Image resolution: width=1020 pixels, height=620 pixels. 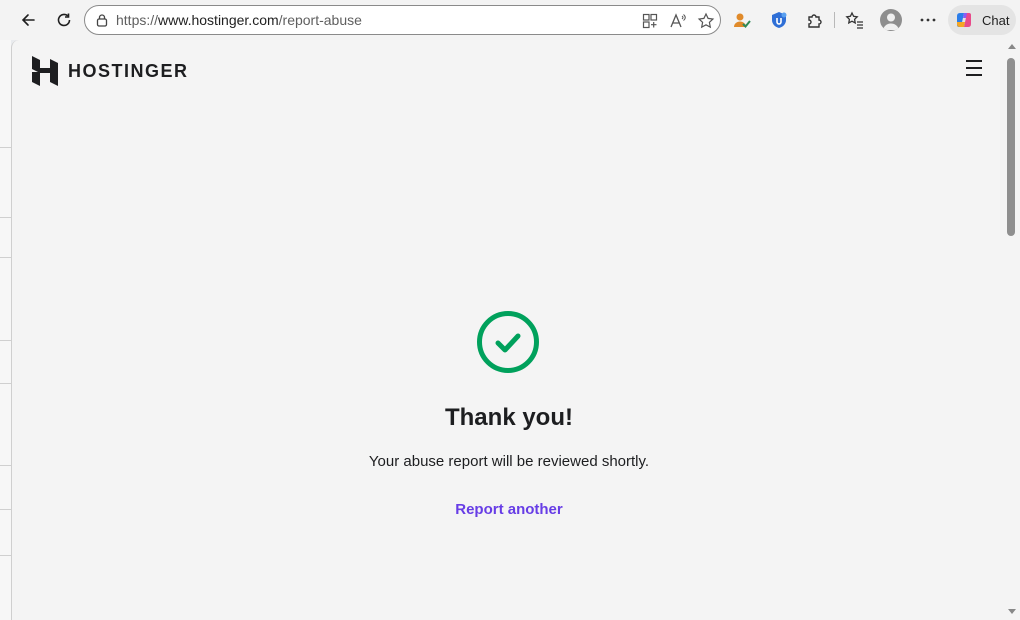 I want to click on shield-extension-icon, so click(x=779, y=20).